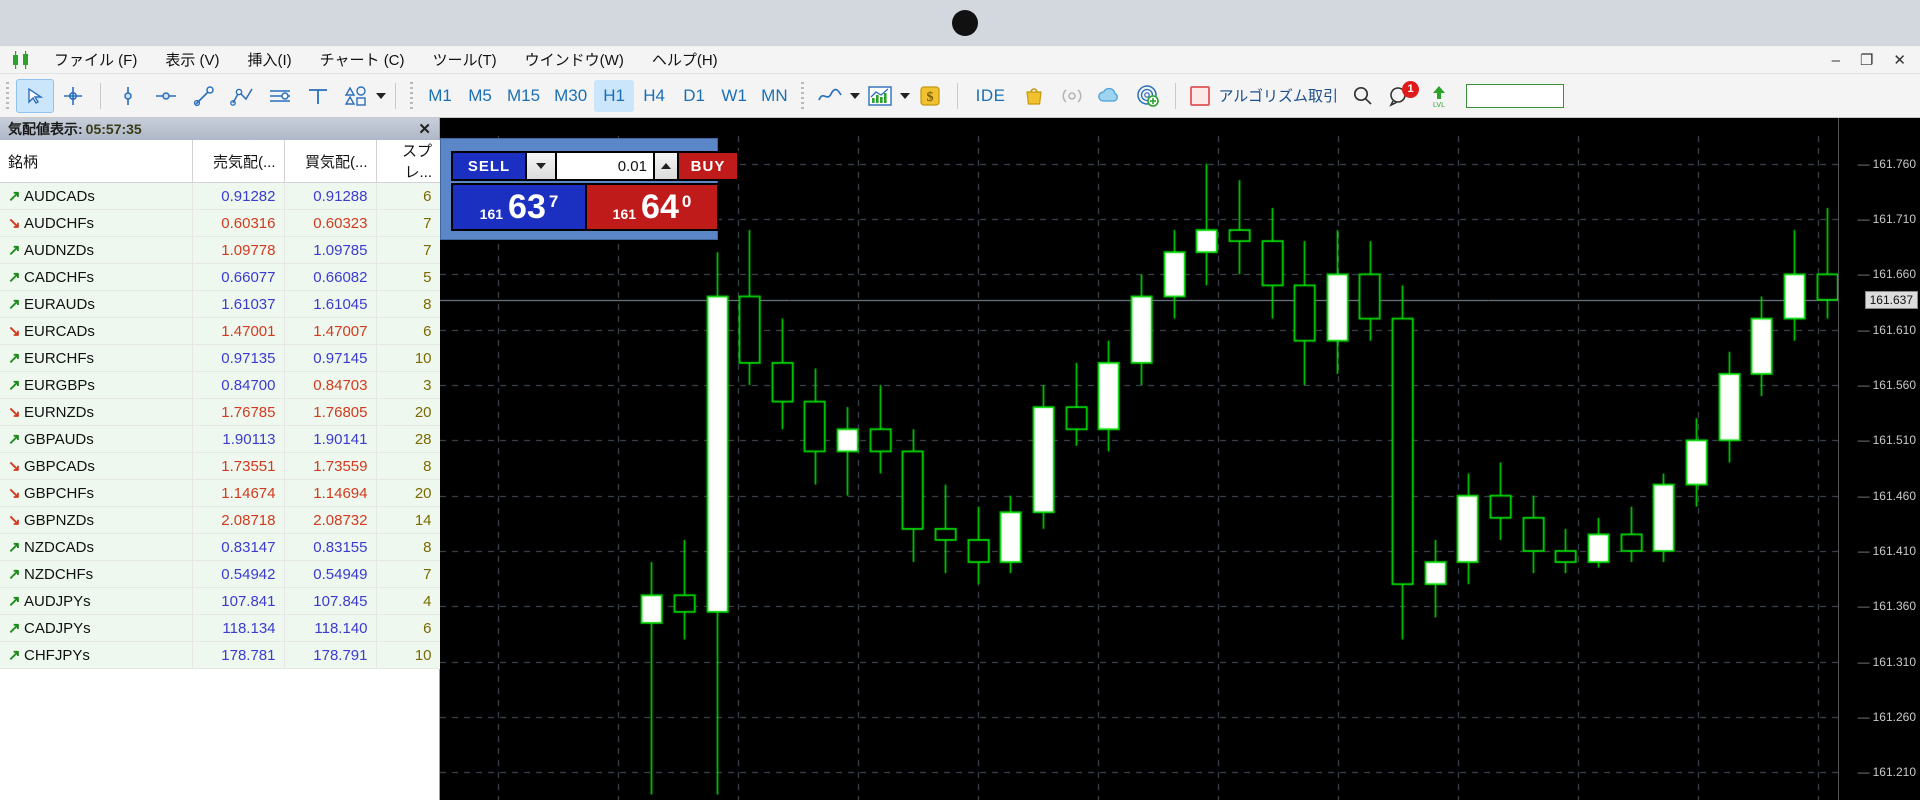 This screenshot has width=1920, height=800. Describe the element at coordinates (1034, 96) in the screenshot. I see `market-bag-icon` at that location.